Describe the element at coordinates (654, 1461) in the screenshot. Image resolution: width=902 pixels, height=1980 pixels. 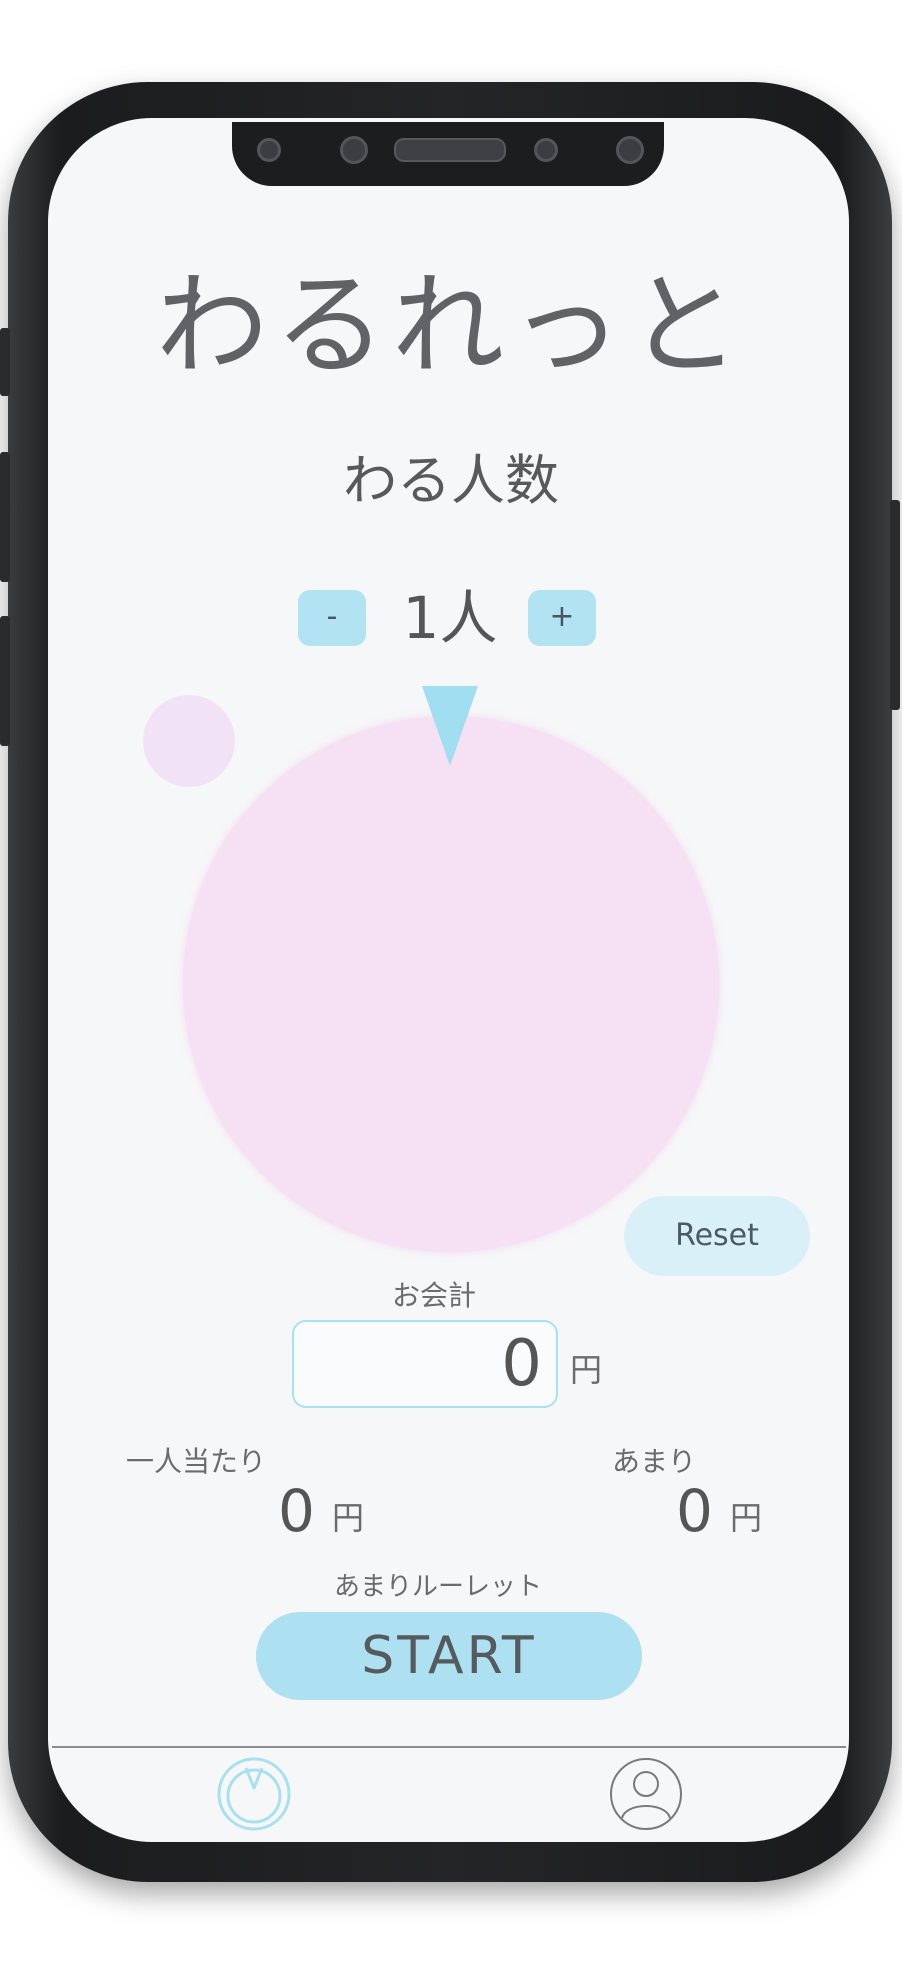
I see `remainder-label: あまり` at that location.